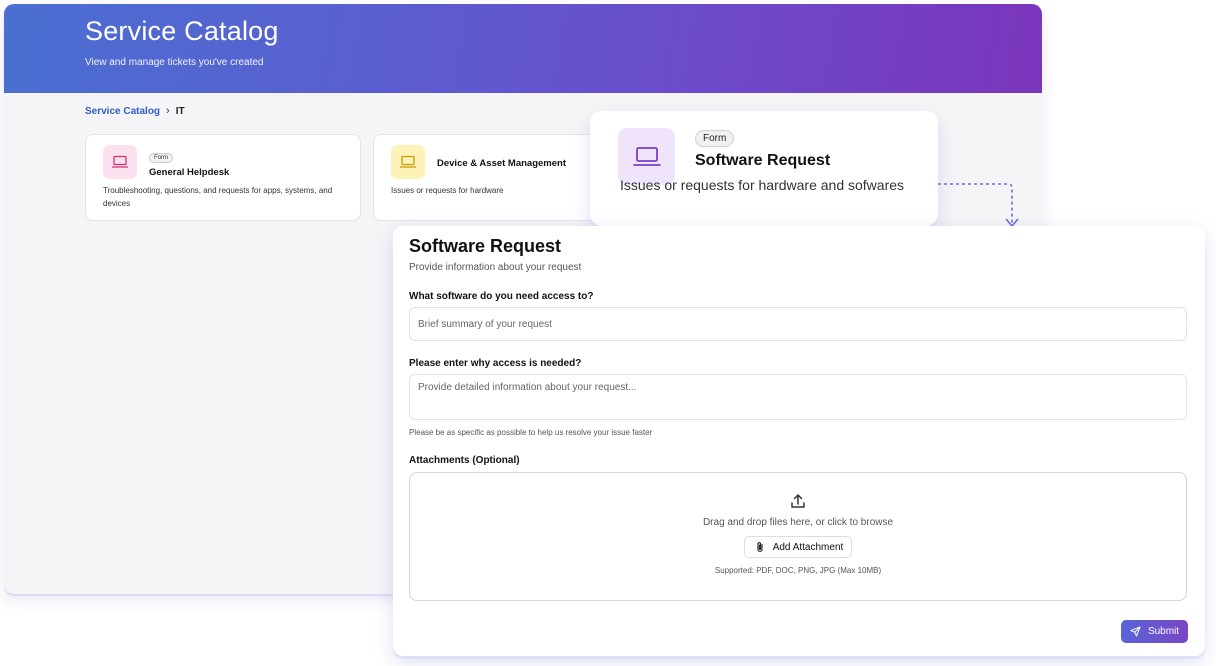 Image resolution: width=1216 pixels, height=666 pixels. Describe the element at coordinates (464, 460) in the screenshot. I see `attachments-label: Attachments (Optional)` at that location.